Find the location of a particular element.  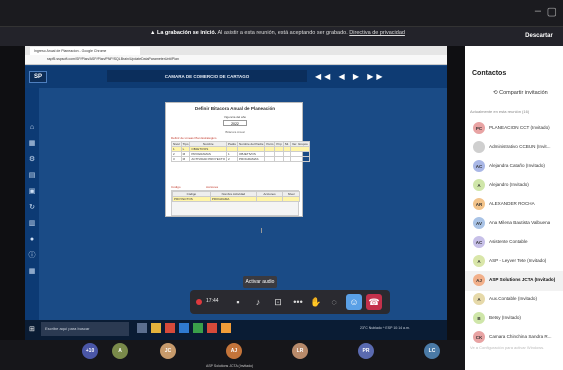

table-row: PROYECTOS PROGRAMA is located at coordinates (236, 199).